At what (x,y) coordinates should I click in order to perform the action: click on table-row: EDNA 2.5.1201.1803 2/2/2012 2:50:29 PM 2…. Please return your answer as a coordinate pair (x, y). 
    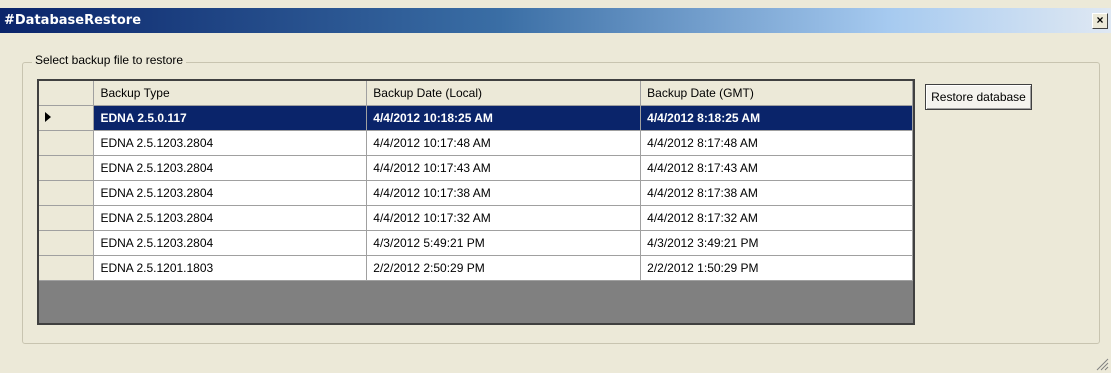
    Looking at the image, I should click on (476, 268).